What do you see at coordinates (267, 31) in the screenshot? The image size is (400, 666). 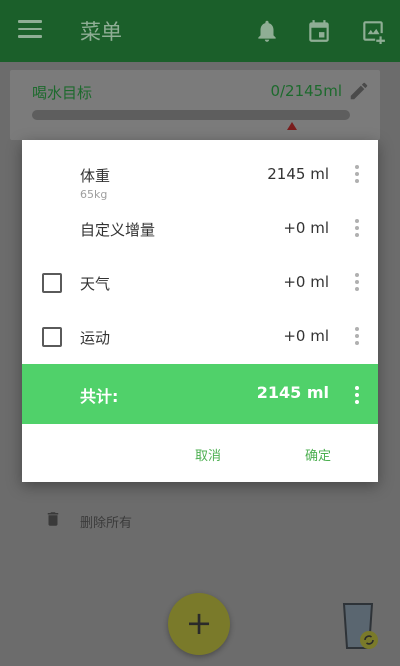 I see `bell-icon` at bounding box center [267, 31].